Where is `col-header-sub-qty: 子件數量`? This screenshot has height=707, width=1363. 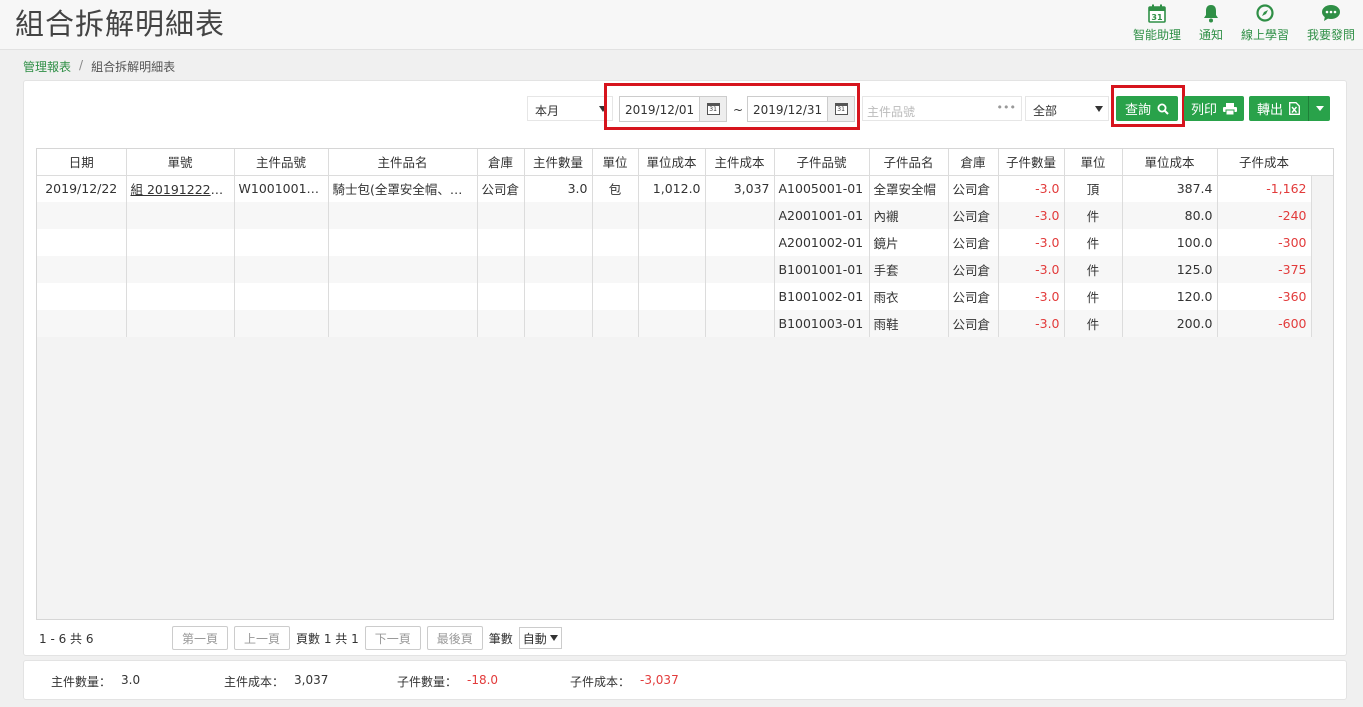 col-header-sub-qty: 子件數量 is located at coordinates (1031, 162).